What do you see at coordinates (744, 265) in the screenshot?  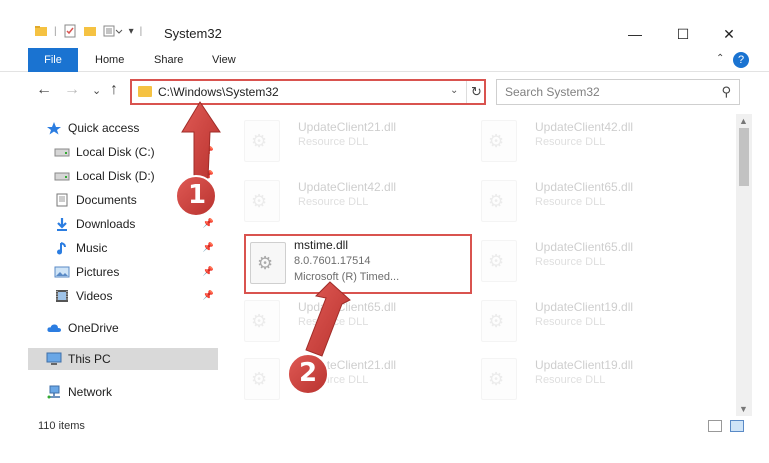 I see `vertical-scrollbar: ▲ ▼` at bounding box center [744, 265].